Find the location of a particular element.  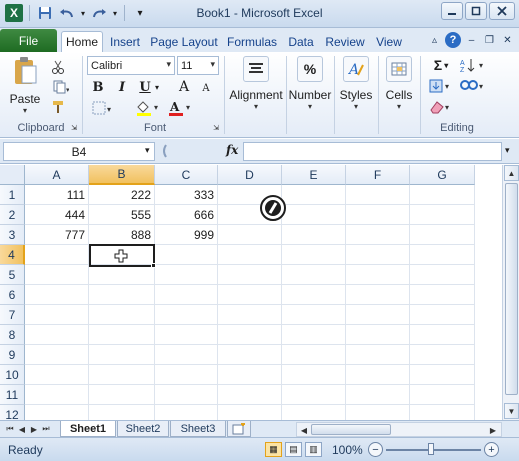

page-layout-view-icon: ▤ is located at coordinates (293, 449).